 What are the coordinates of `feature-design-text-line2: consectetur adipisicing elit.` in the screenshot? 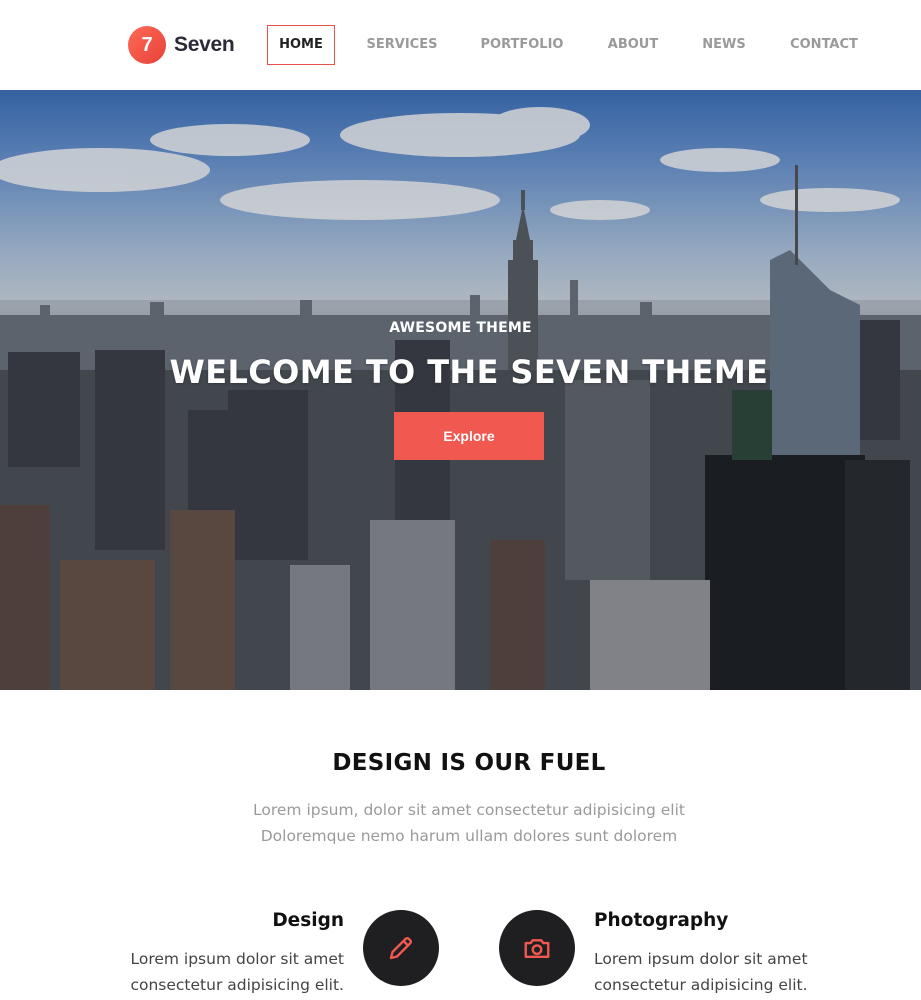 It's located at (237, 985).